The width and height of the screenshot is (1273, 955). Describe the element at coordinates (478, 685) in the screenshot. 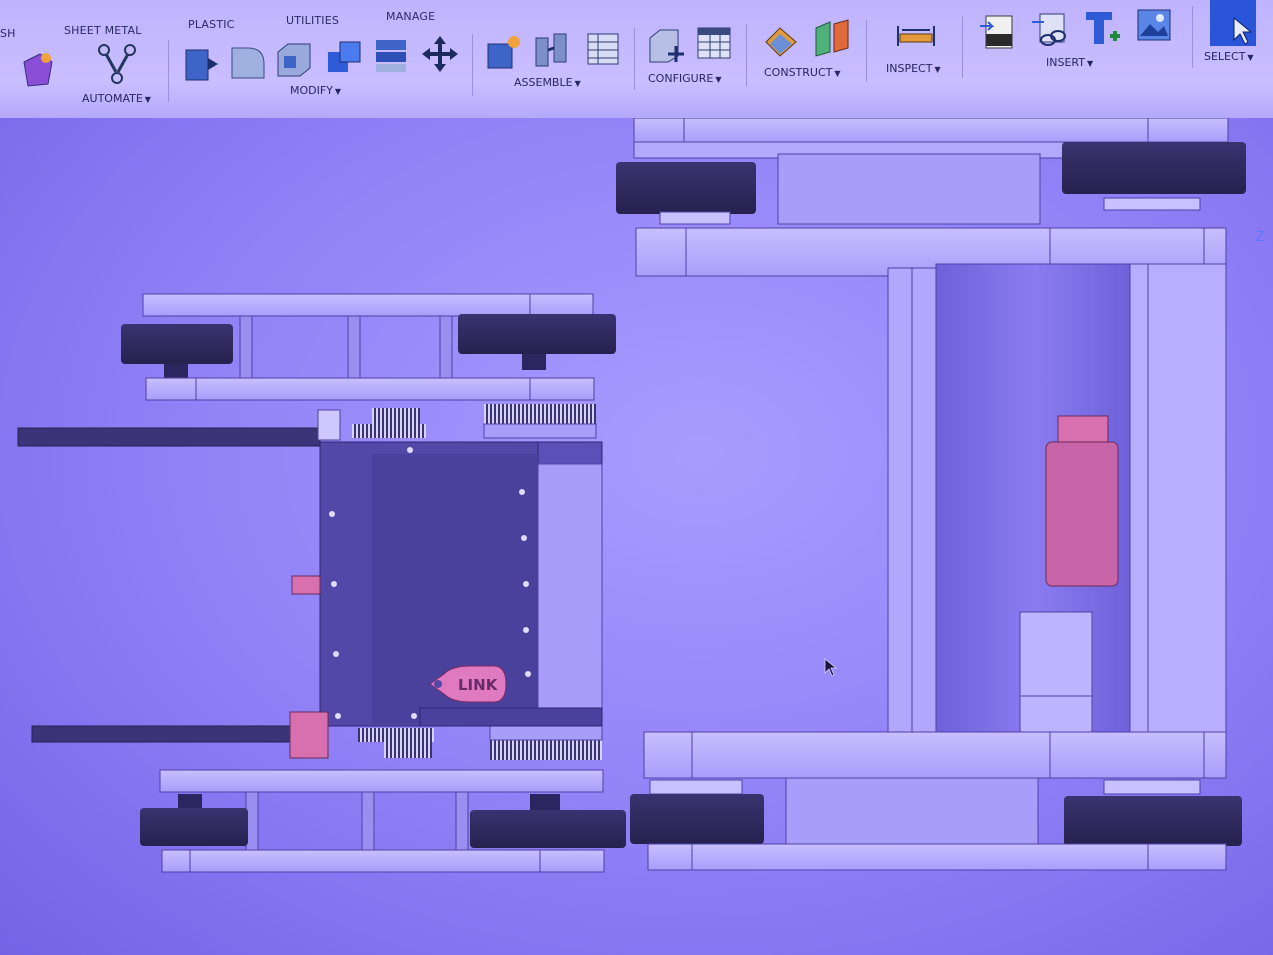

I see `link-badge-text: LINK` at that location.